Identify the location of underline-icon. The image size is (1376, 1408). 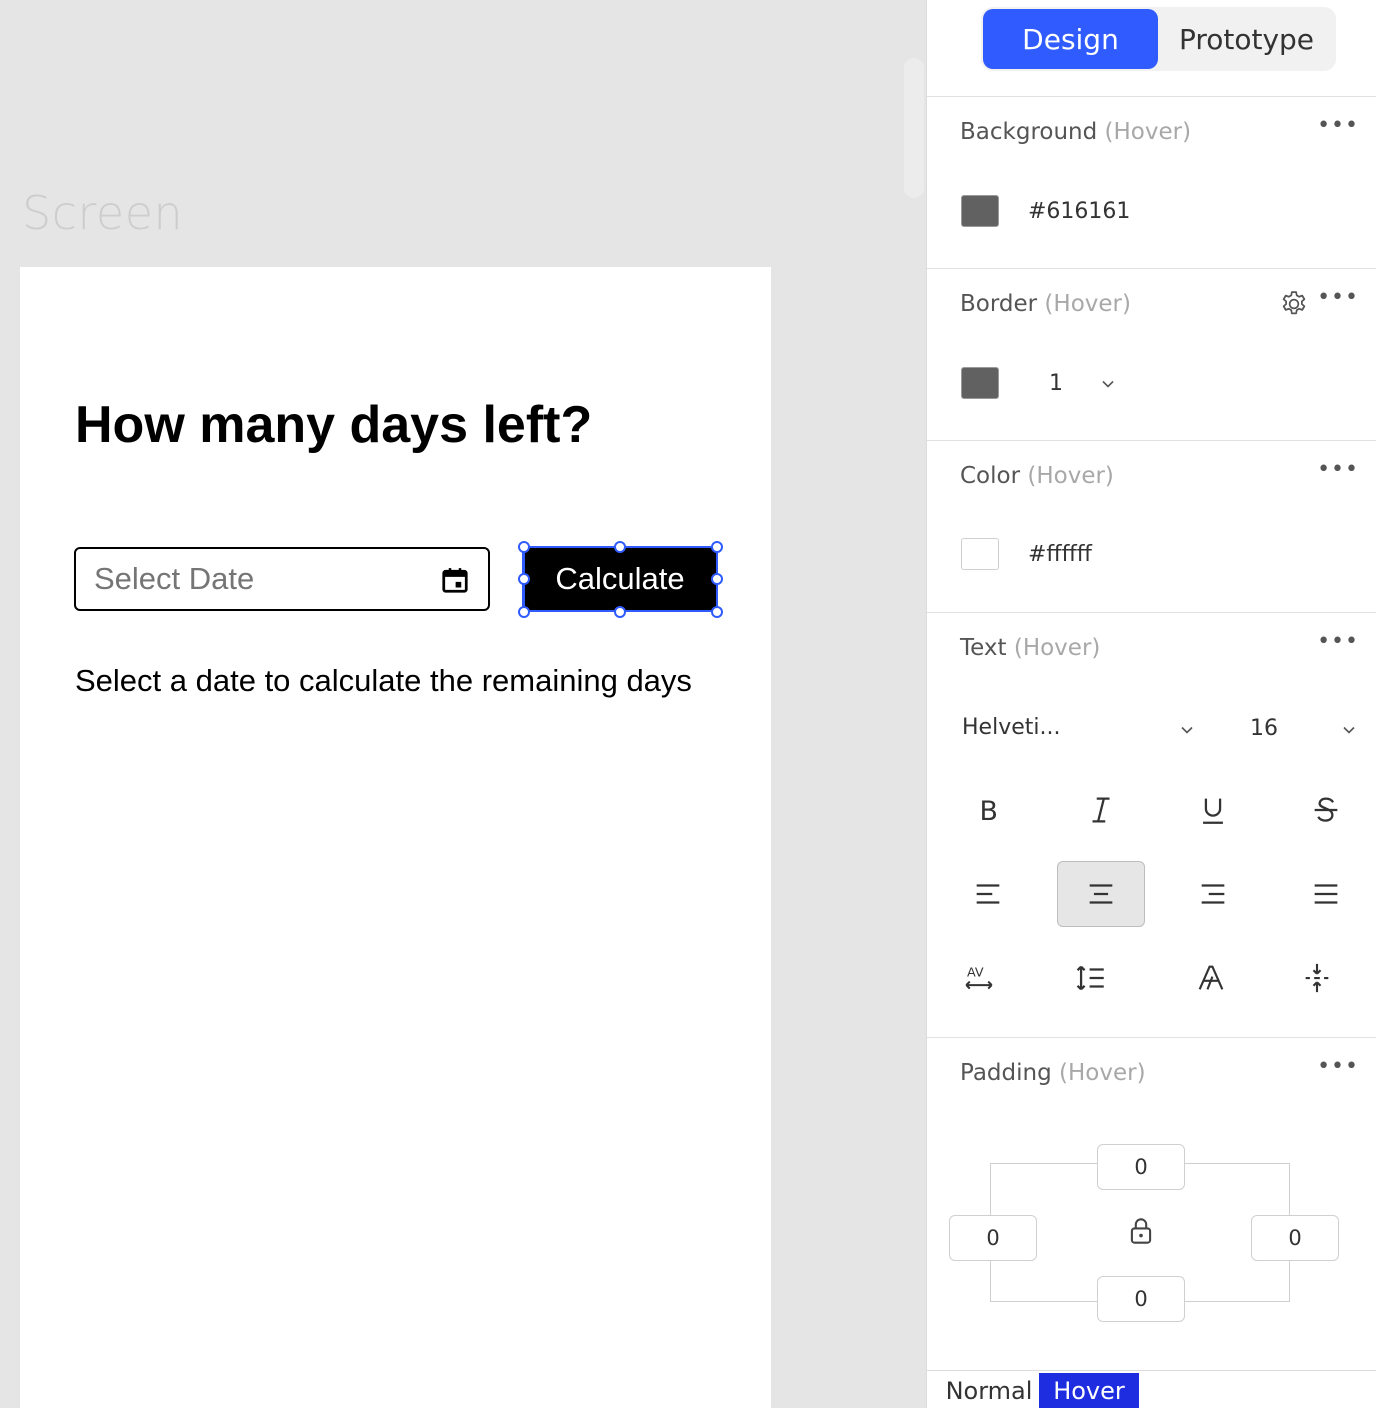
(1213, 811).